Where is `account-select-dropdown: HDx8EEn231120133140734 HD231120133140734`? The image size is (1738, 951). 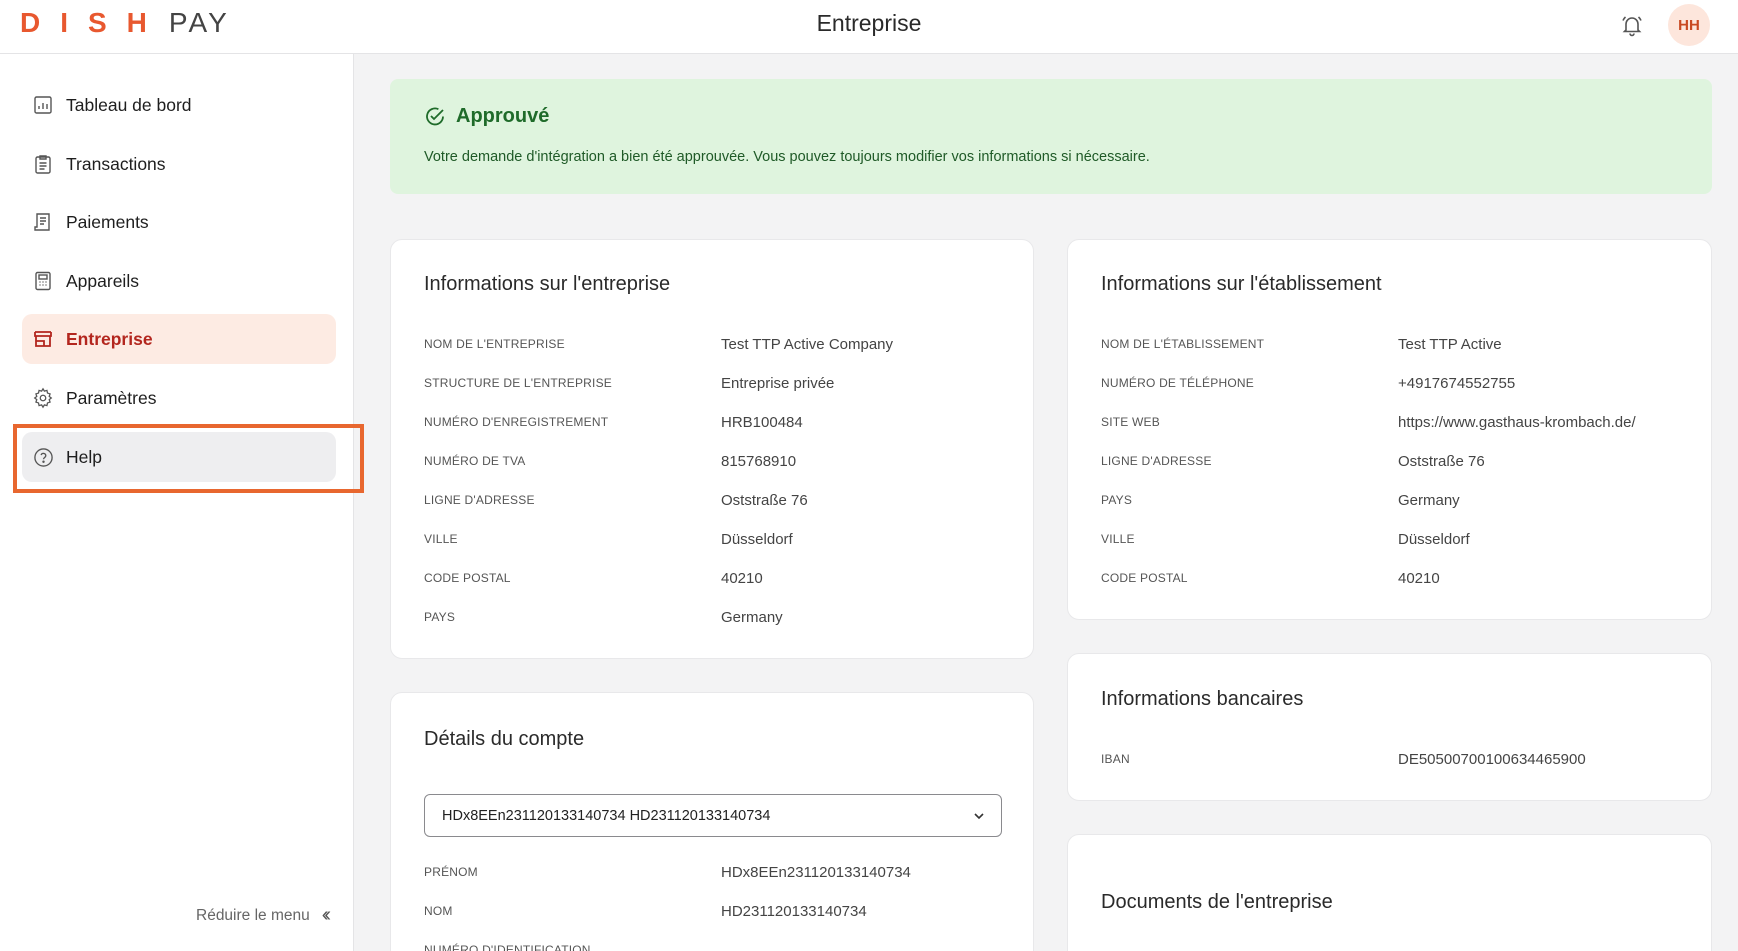
account-select-dropdown: HDx8EEn231120133140734 HD231120133140734 is located at coordinates (713, 815).